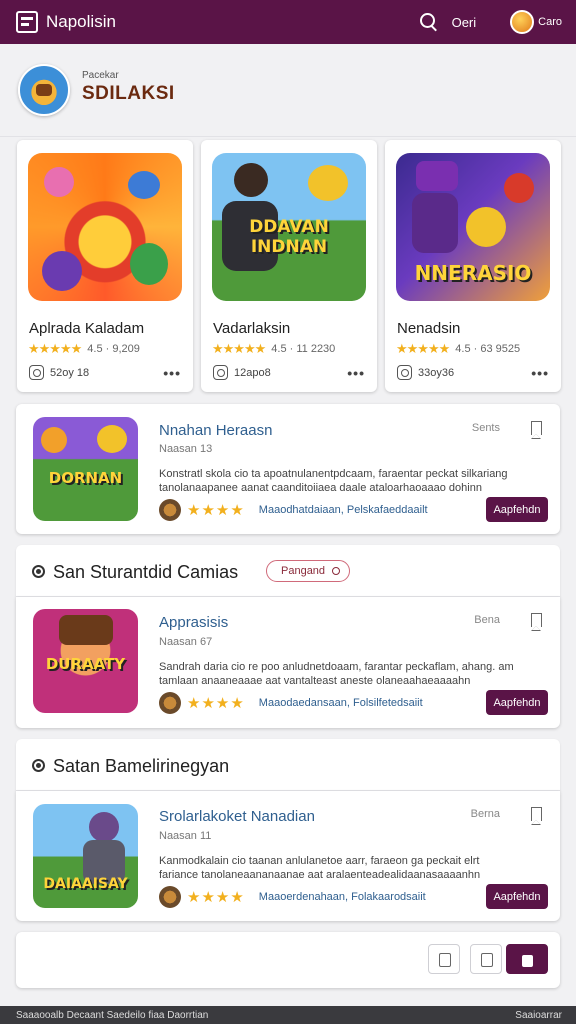  I want to click on featured-meta: 52oy 18, so click(59, 372).